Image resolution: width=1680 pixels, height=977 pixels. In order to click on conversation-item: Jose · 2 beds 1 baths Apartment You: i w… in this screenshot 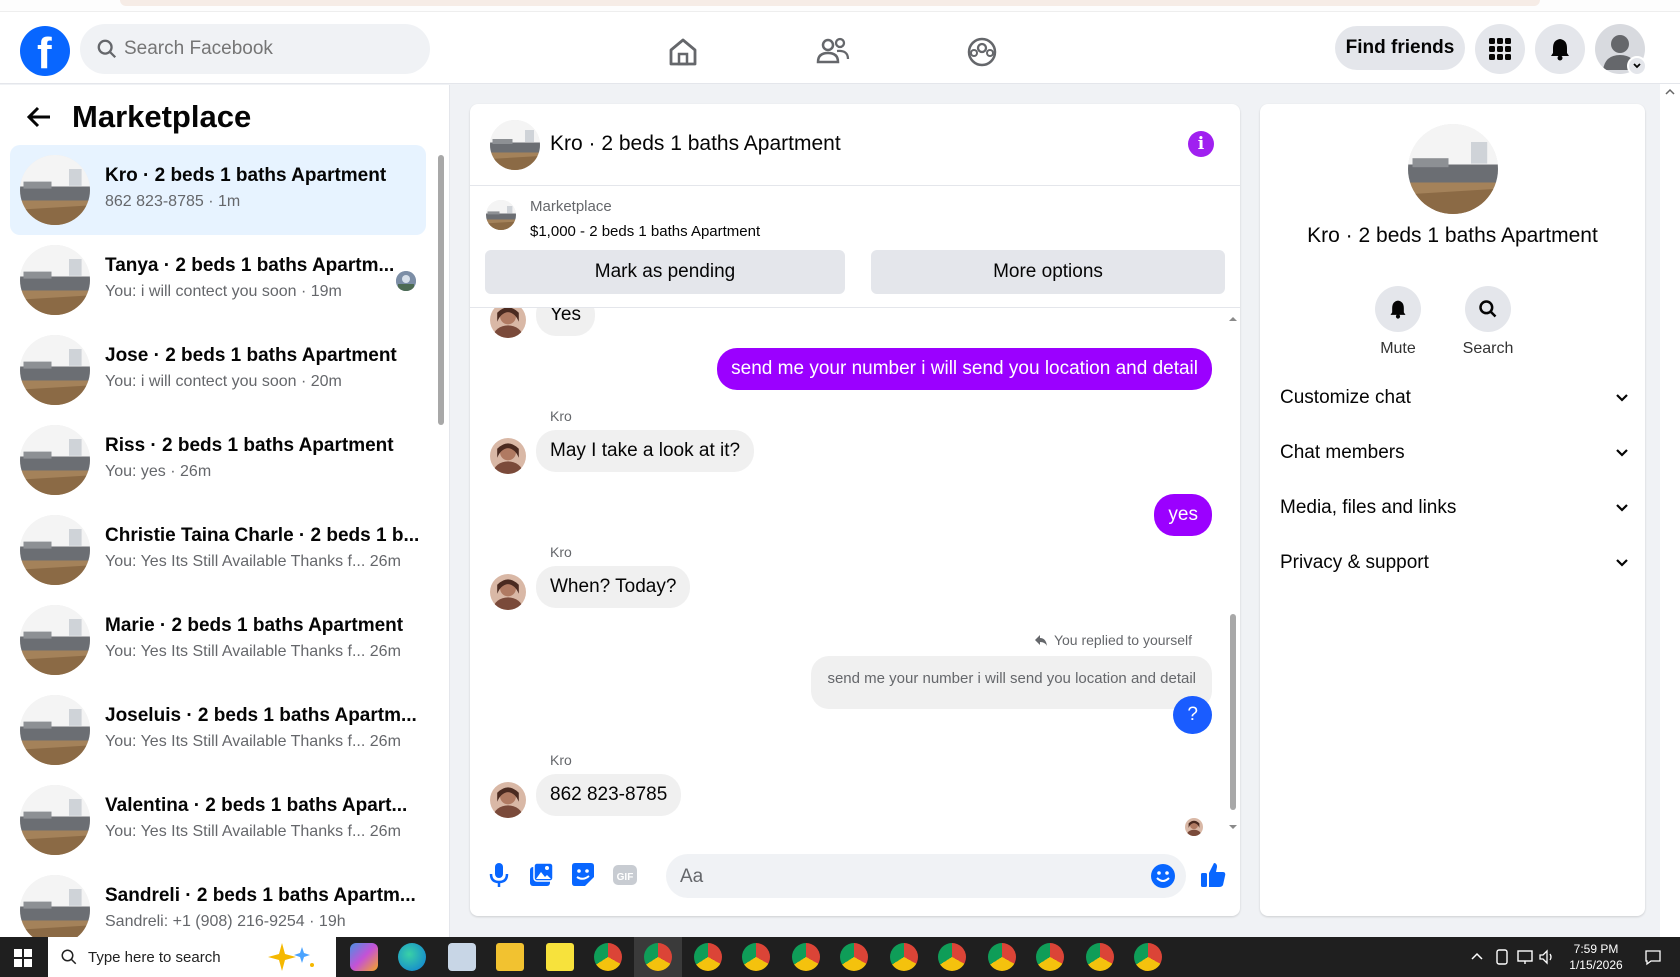, I will do `click(218, 370)`.